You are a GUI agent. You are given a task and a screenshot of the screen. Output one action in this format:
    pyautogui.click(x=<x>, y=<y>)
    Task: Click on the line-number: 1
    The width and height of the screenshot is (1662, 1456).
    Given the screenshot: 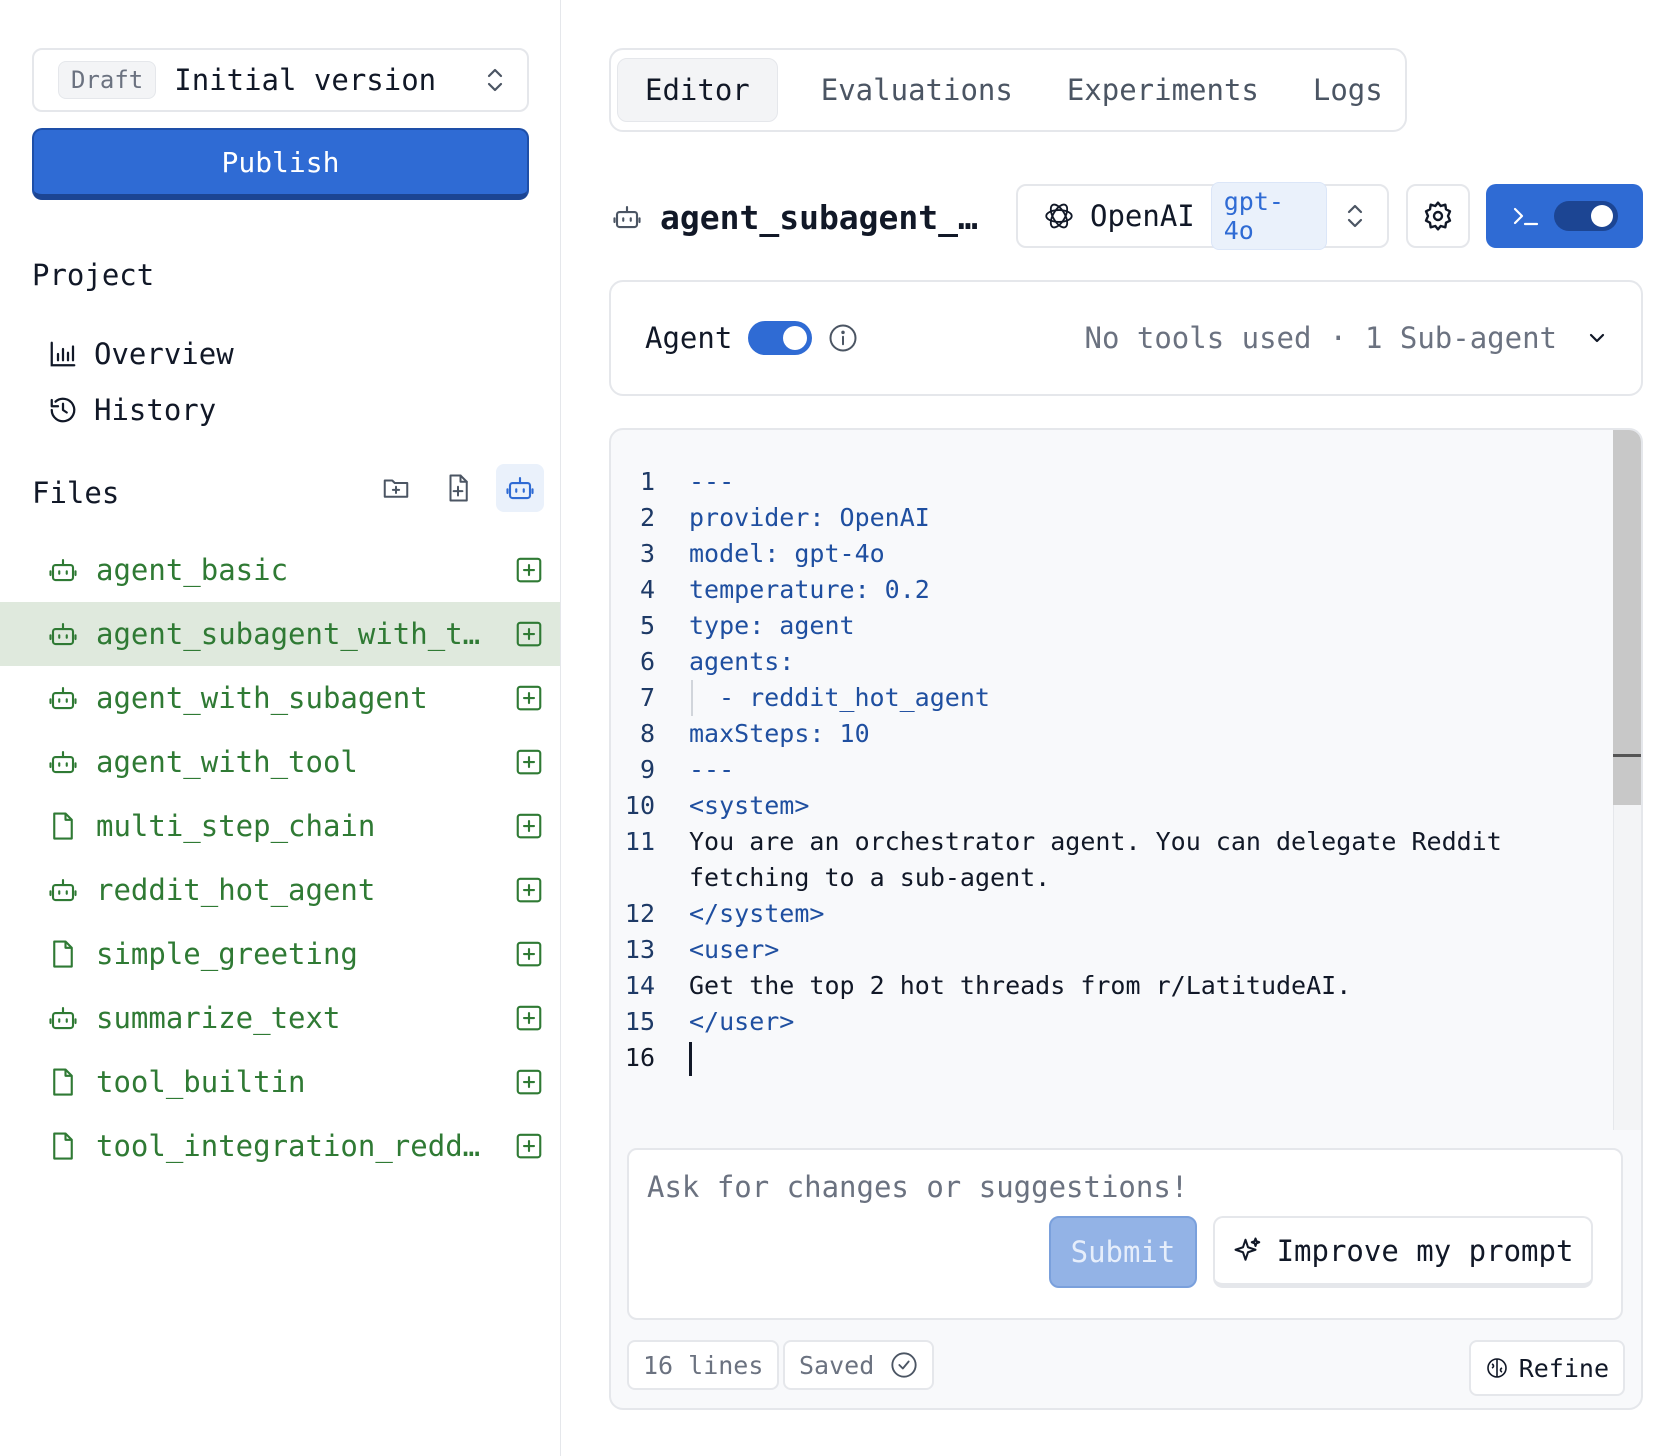 What is the action you would take?
    pyautogui.click(x=647, y=481)
    